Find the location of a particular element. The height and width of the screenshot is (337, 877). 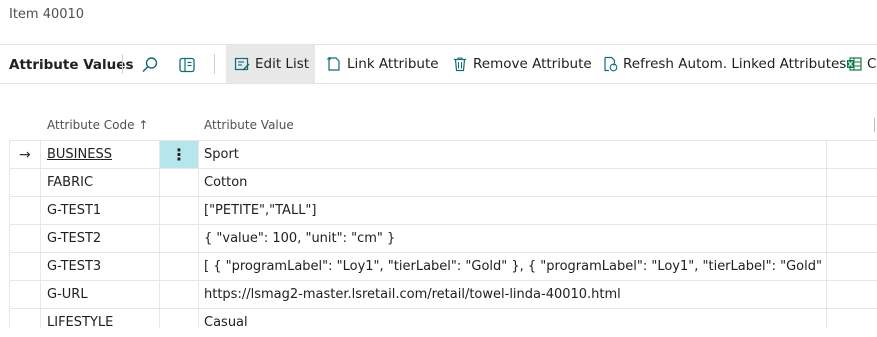

edit-list-button: Edit List is located at coordinates (270, 64).